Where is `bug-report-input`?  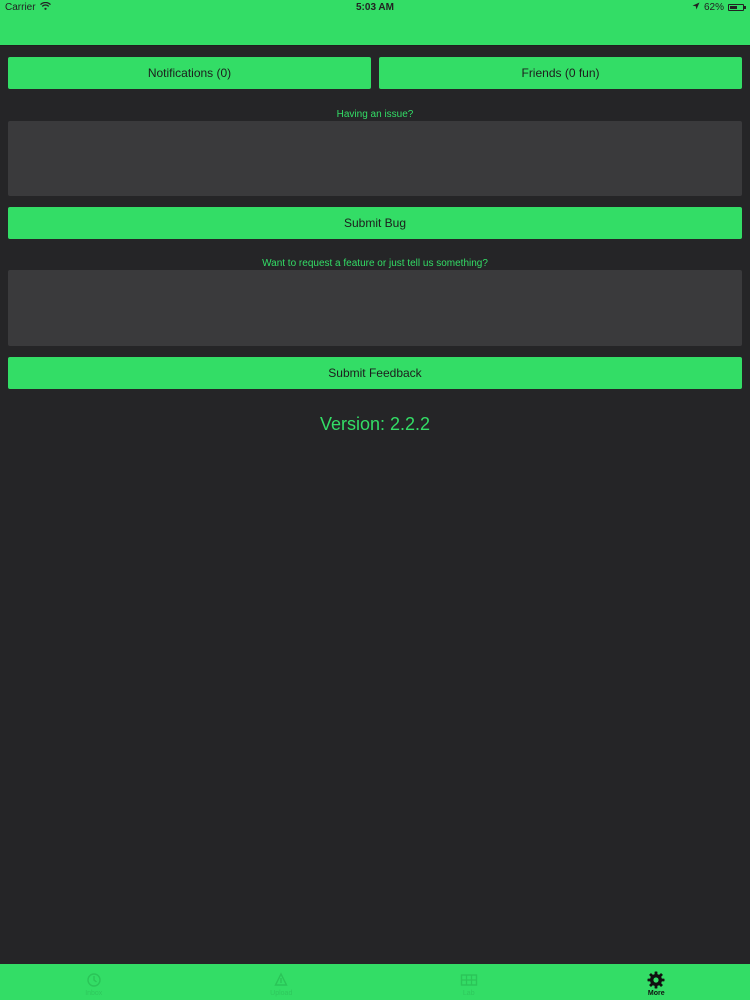 bug-report-input is located at coordinates (375, 158).